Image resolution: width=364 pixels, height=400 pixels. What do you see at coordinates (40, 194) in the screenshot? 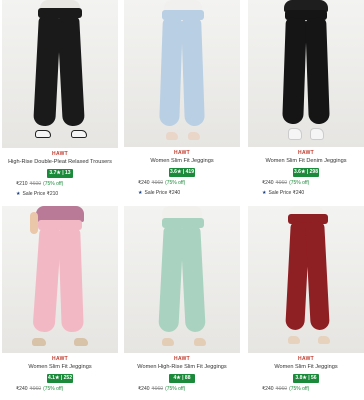
I see `sale-price-text: Sale Price ₹210` at bounding box center [40, 194].